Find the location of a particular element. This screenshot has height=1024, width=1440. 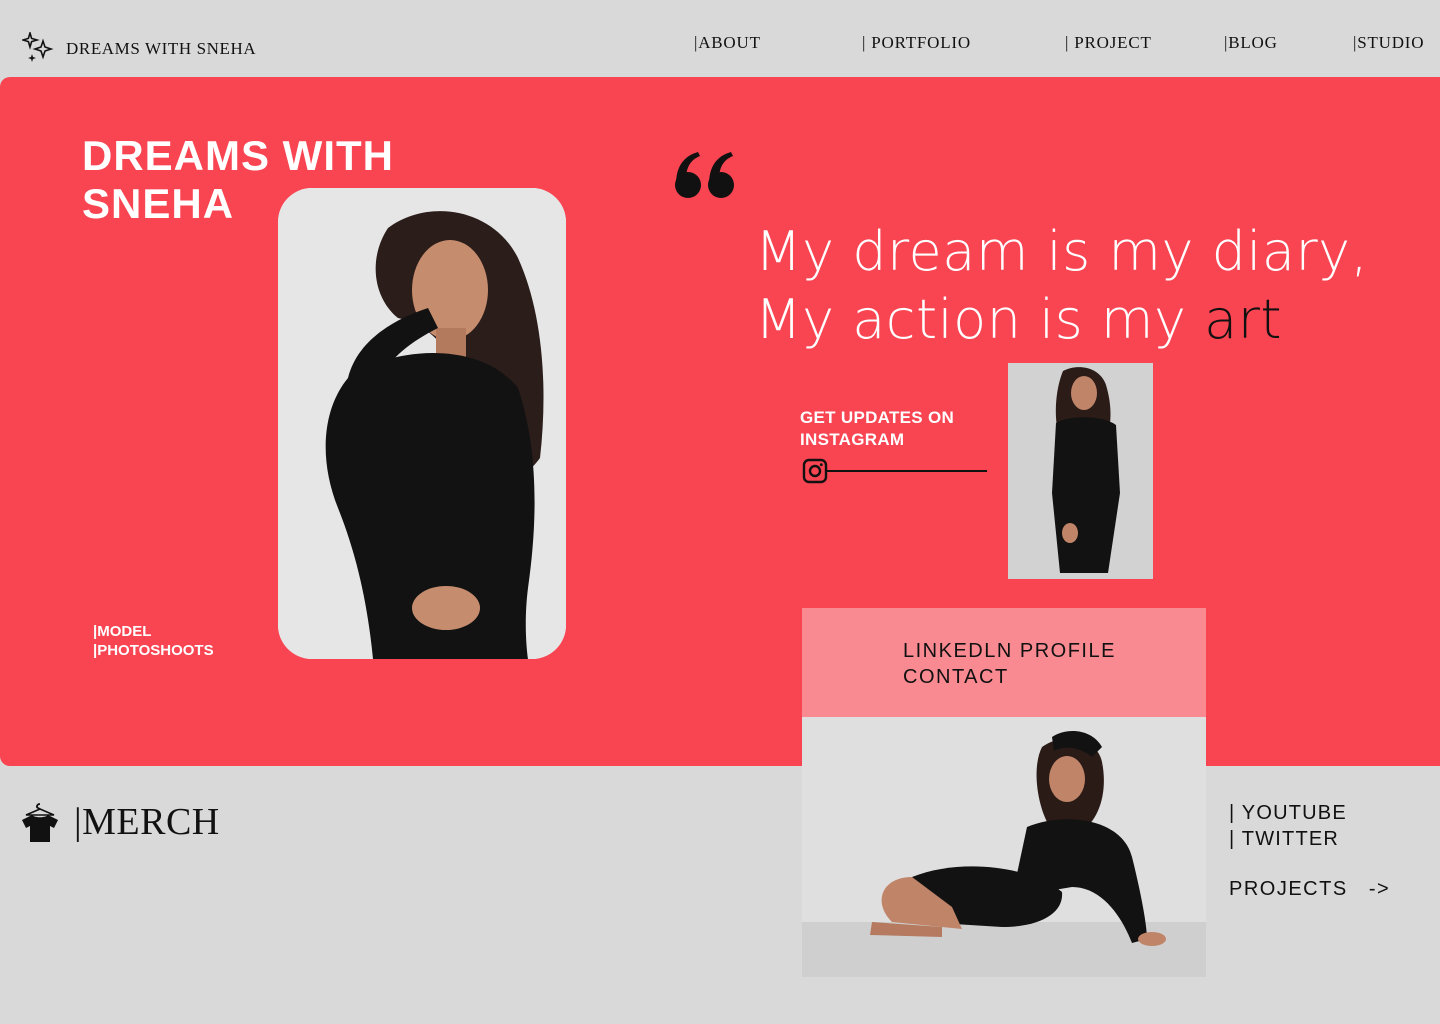

brand: DREAMS WITH SNEHA is located at coordinates (139, 49).